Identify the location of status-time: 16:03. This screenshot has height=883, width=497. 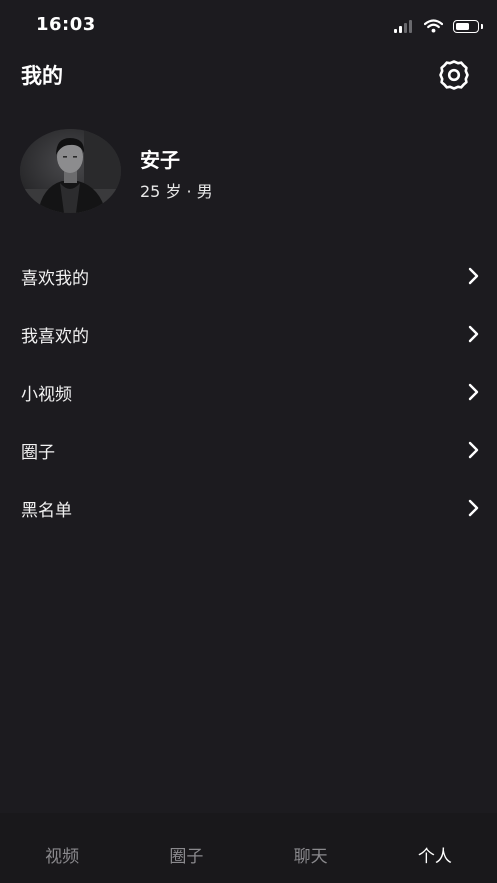
(66, 24).